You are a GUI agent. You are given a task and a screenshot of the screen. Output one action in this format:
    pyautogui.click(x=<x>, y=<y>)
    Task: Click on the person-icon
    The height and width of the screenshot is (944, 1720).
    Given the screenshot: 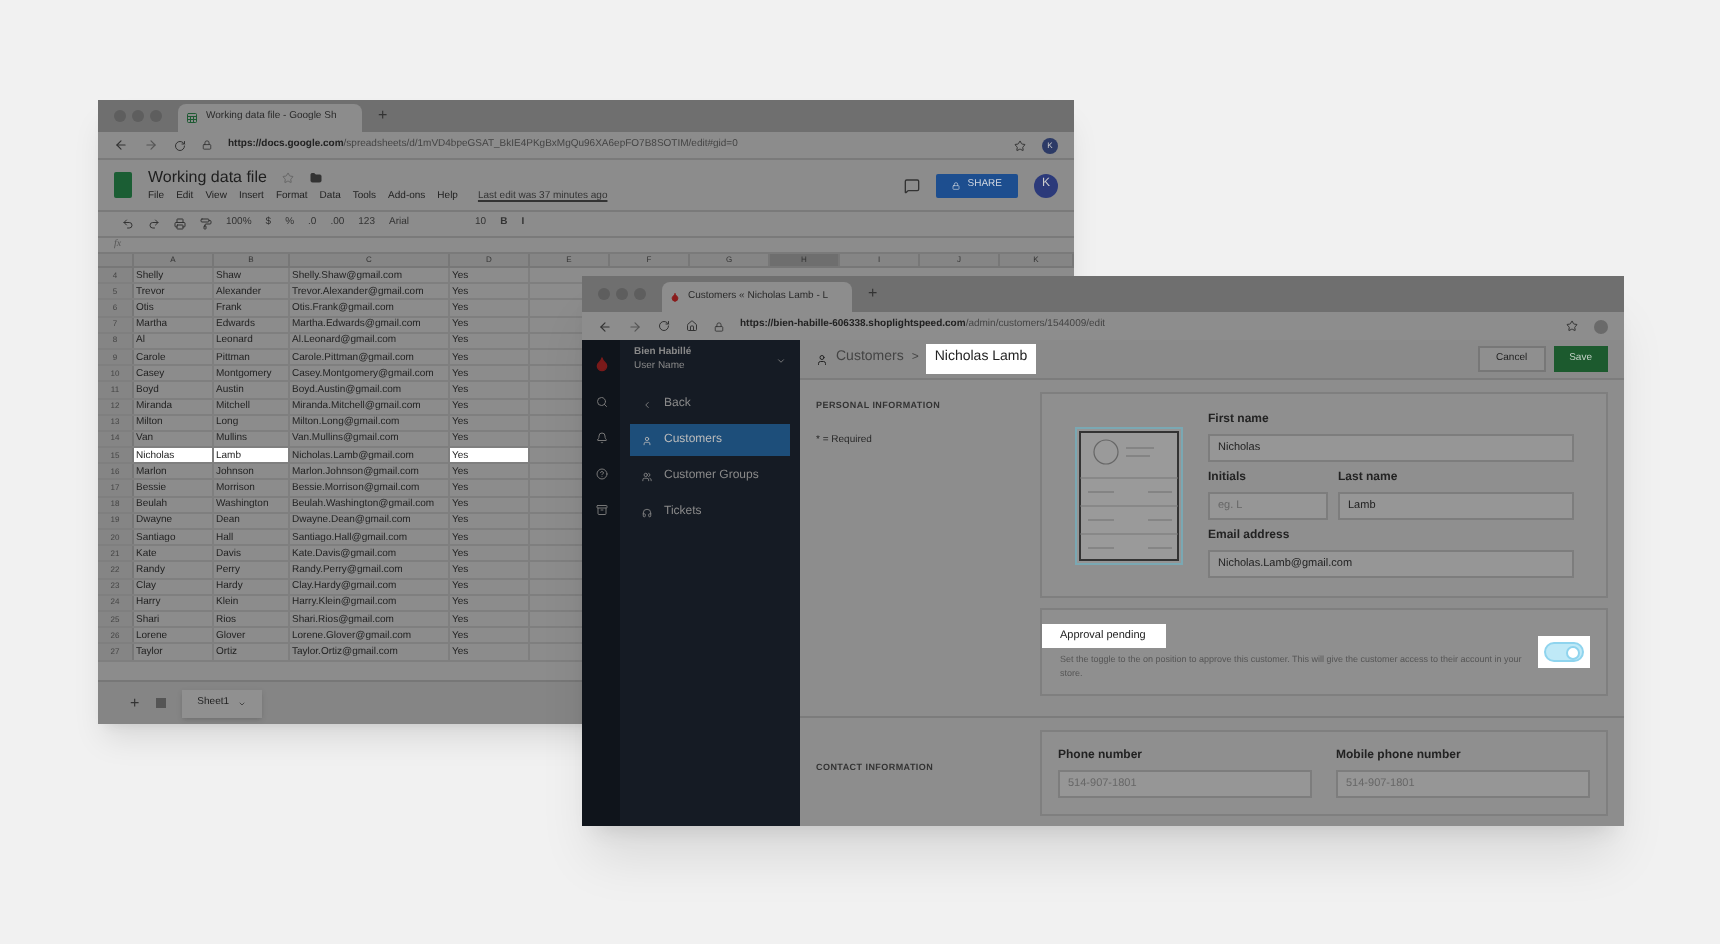 What is the action you would take?
    pyautogui.click(x=647, y=440)
    